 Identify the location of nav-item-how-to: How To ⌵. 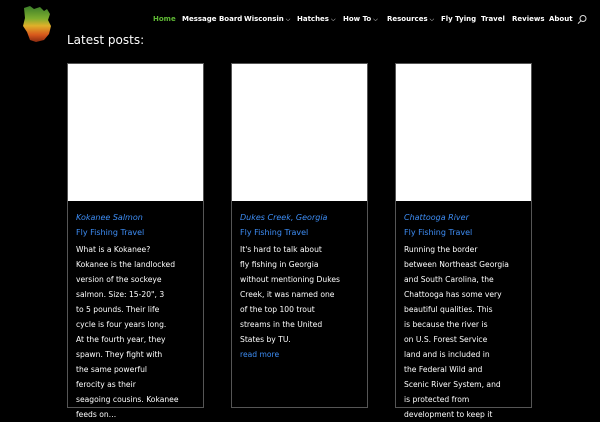
(360, 19).